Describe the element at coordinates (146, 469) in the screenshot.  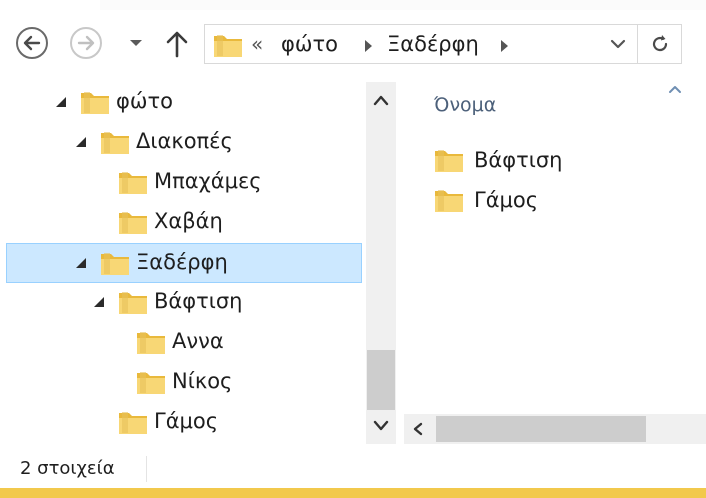
I see `status-divider` at that location.